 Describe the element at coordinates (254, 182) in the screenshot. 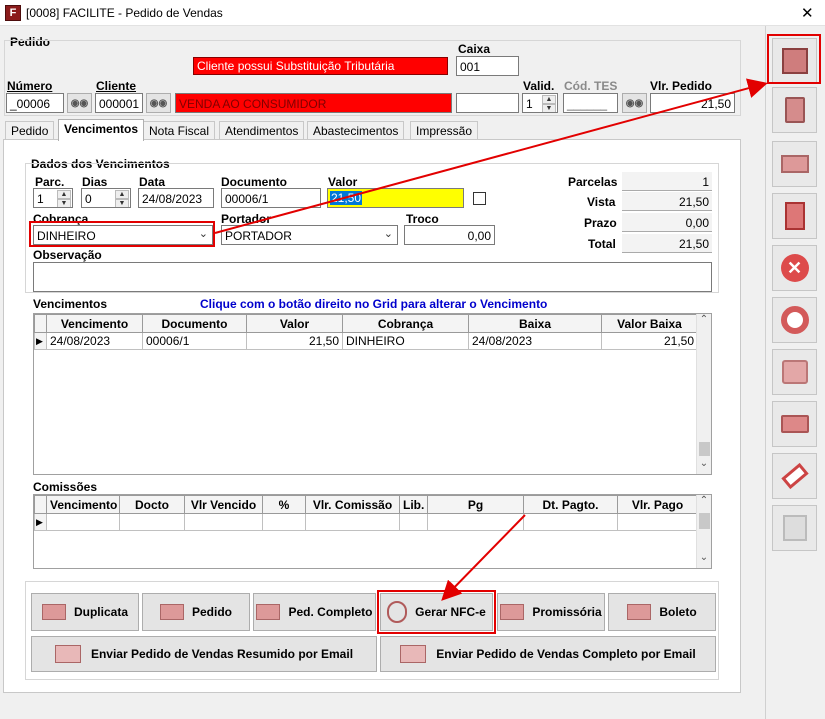

I see `documento-label: Documento` at that location.